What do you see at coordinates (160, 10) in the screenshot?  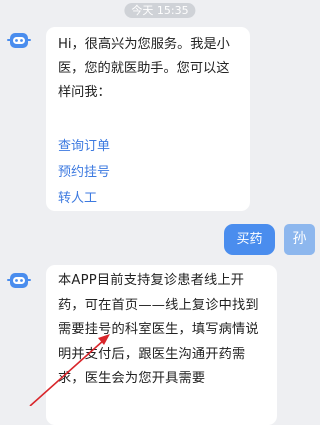 I see `timestamp-pill: 今天 15:35` at bounding box center [160, 10].